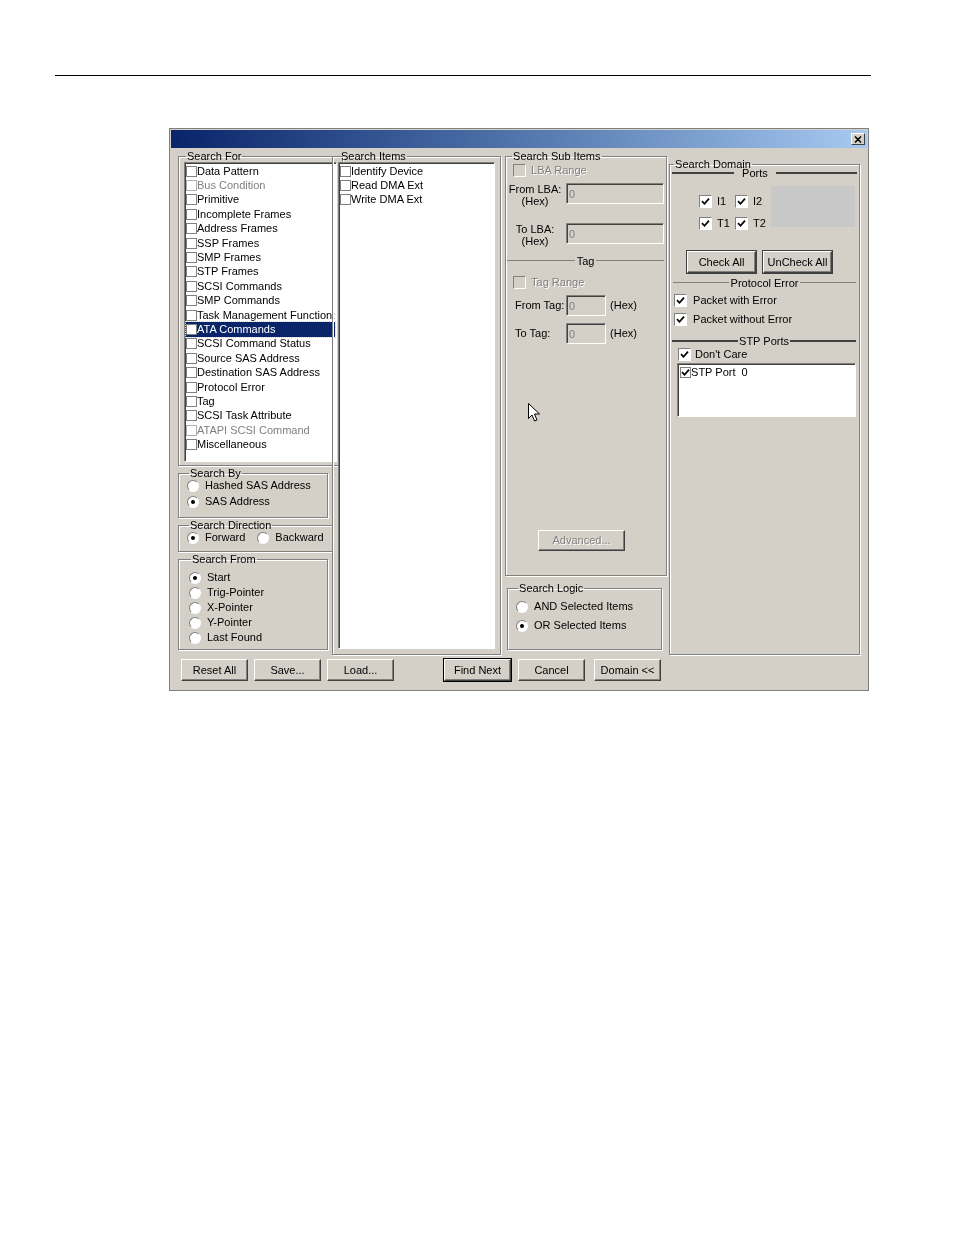  What do you see at coordinates (229, 622) in the screenshot?
I see `radio-label: Y-Pointer` at bounding box center [229, 622].